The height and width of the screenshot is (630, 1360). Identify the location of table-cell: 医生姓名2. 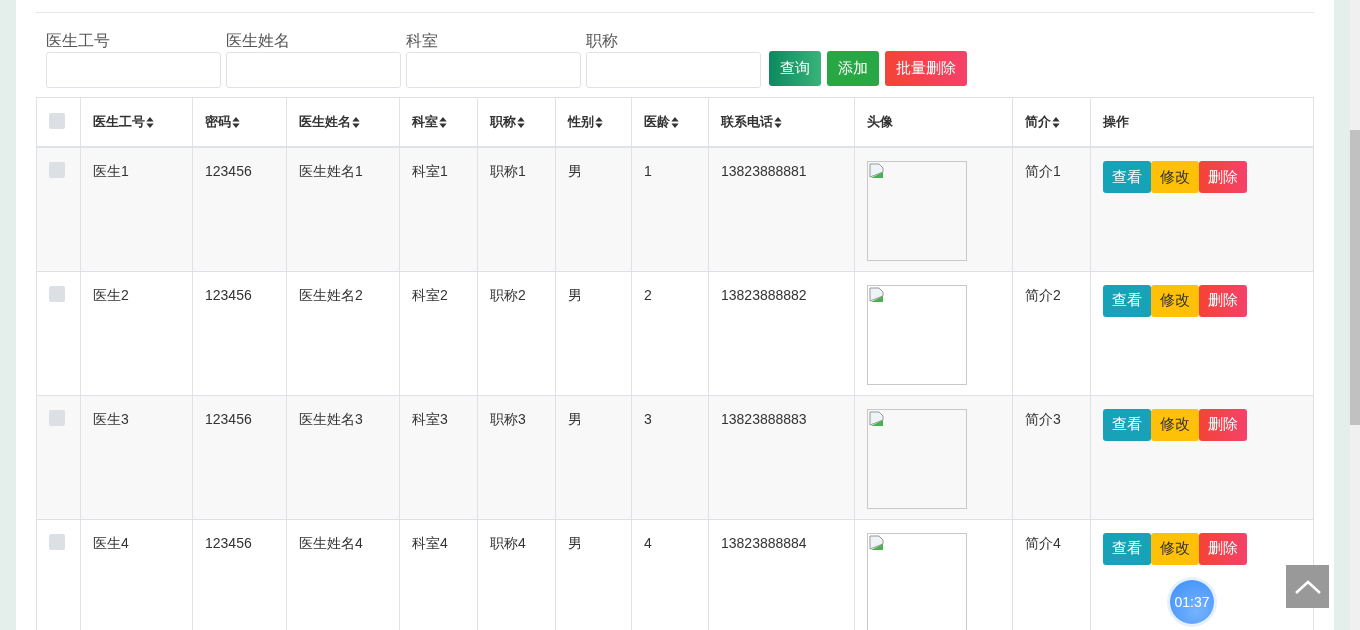
(331, 294).